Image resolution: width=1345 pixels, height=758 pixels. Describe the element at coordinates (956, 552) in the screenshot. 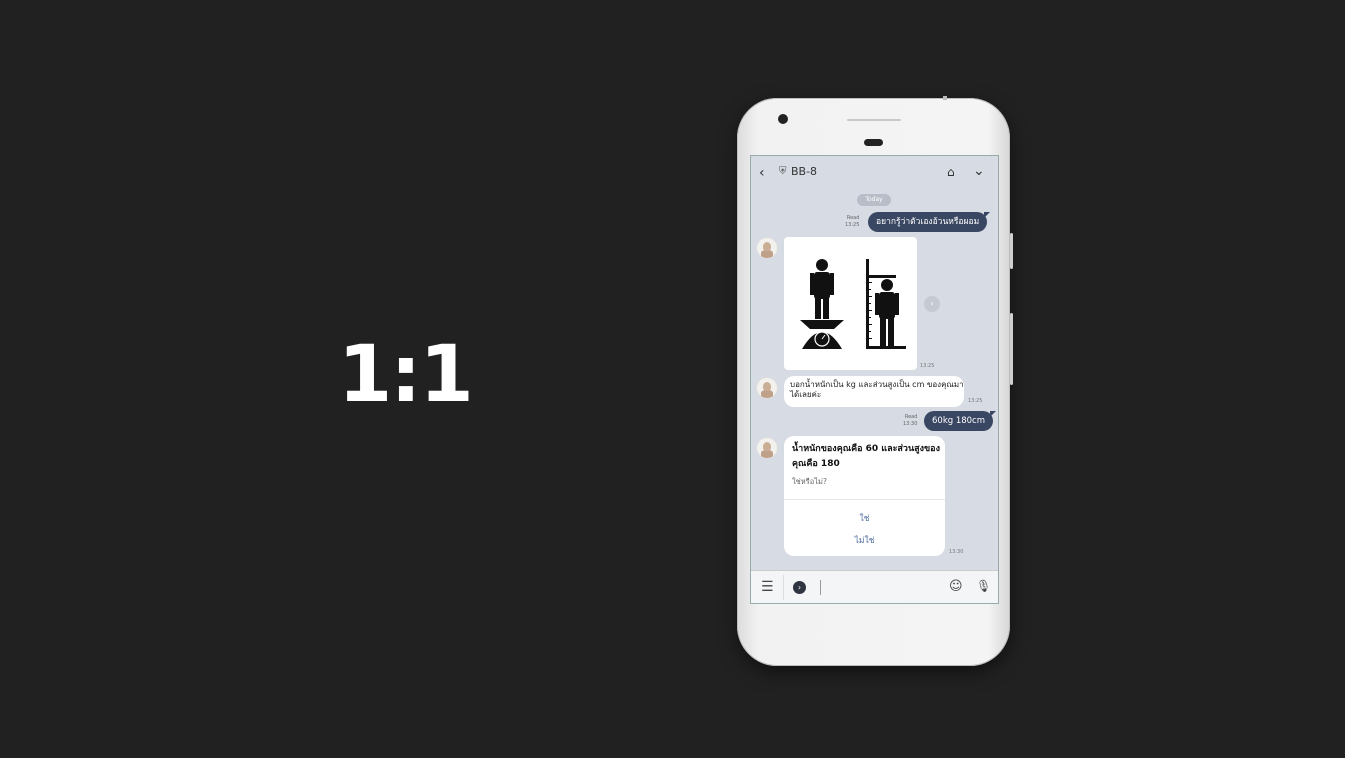

I see `message-time: 13:30` at that location.